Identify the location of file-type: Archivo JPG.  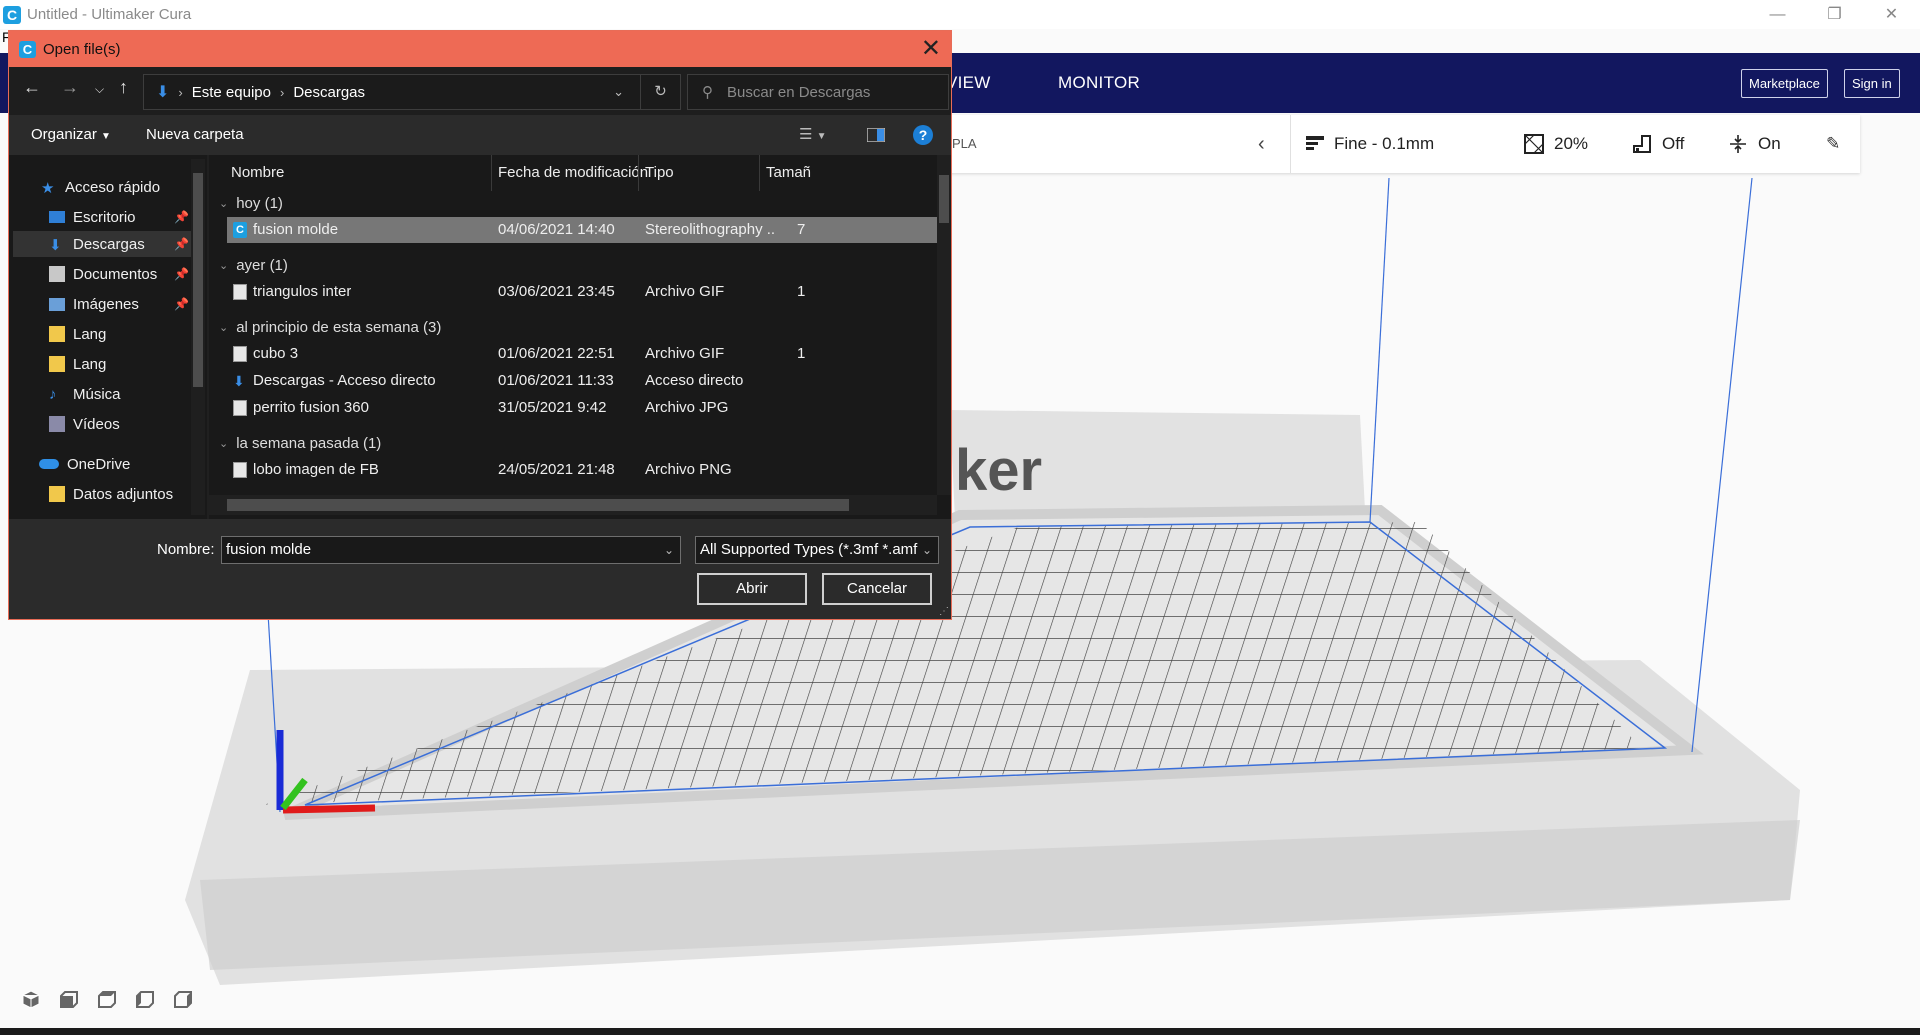
(687, 407).